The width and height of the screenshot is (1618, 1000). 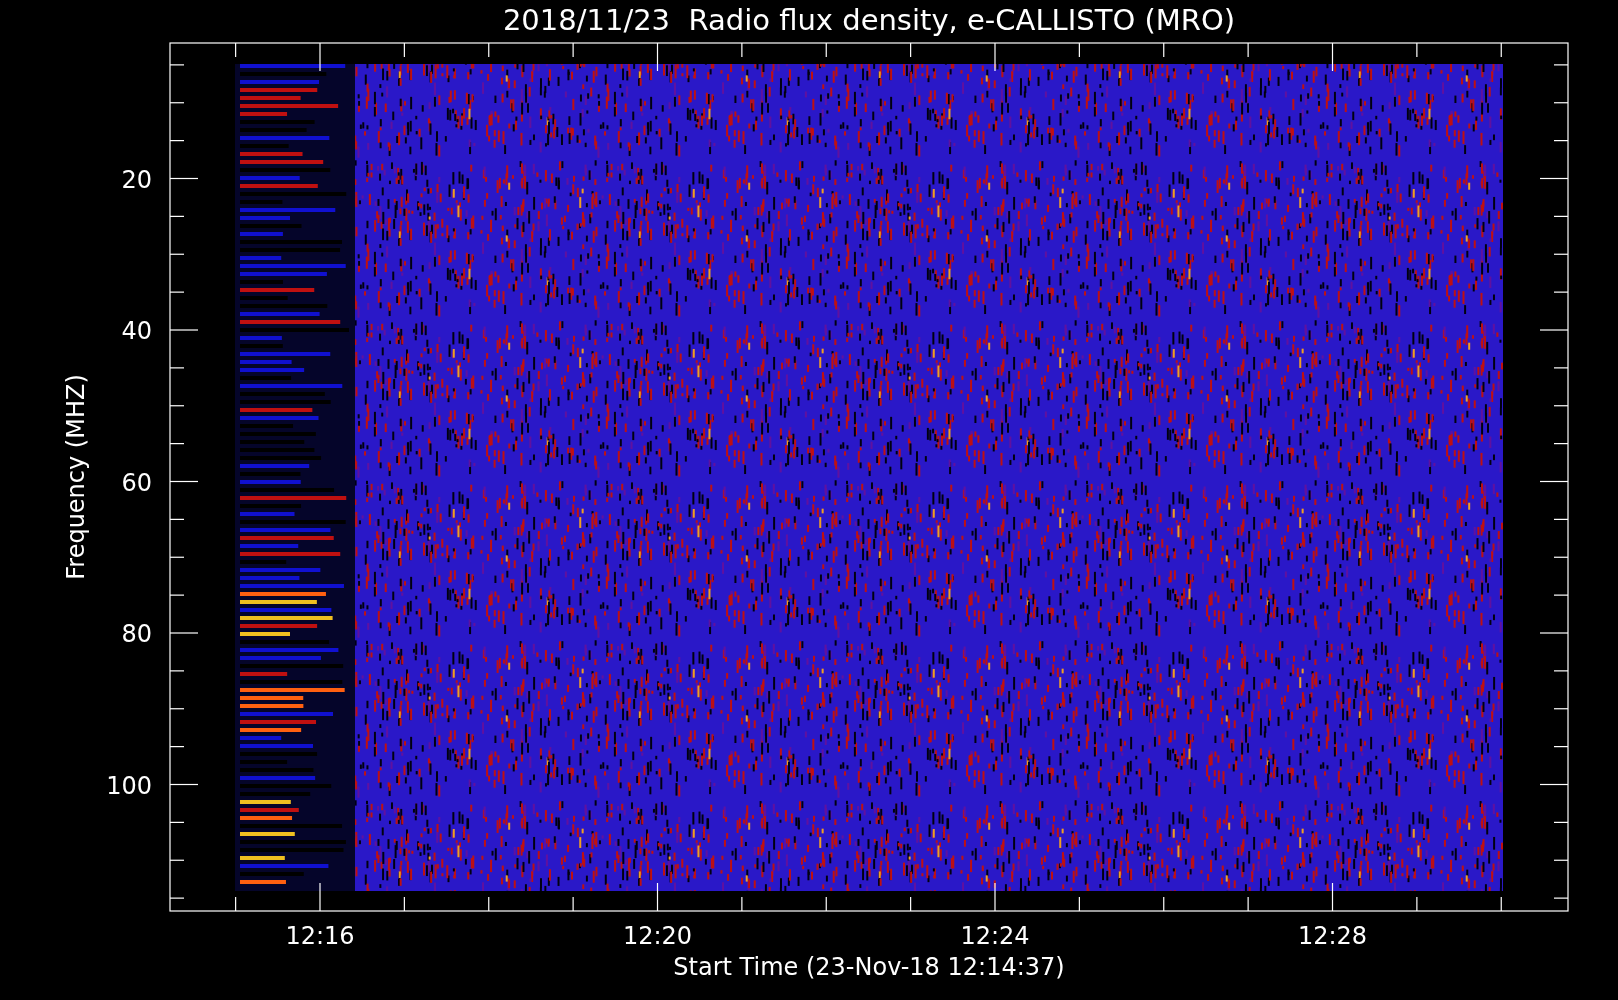 I want to click on y-axis-label: Frequency (MHZ), so click(x=76, y=477).